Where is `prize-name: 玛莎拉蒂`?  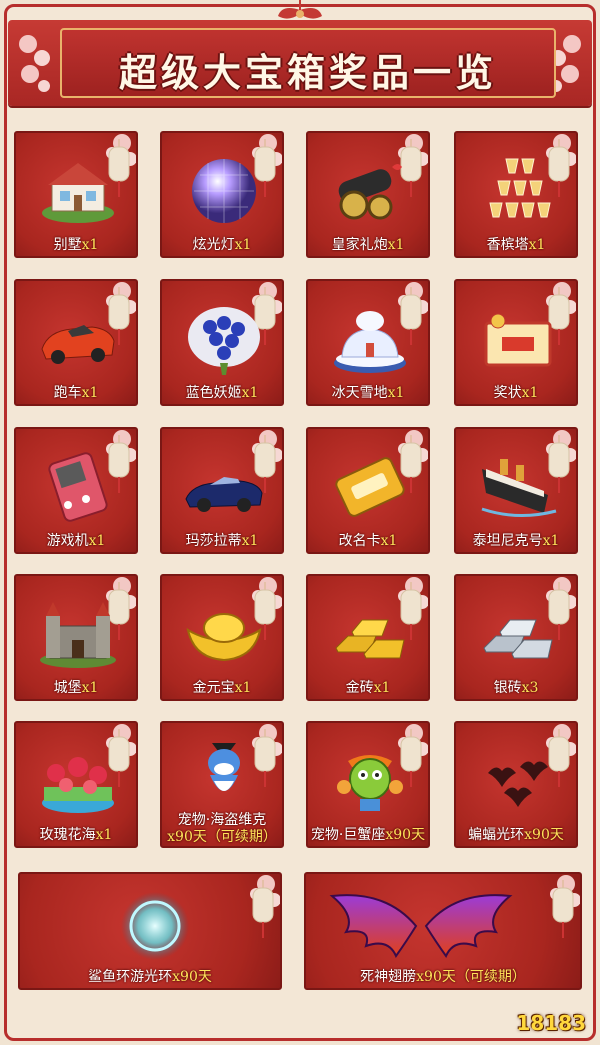 prize-name: 玛莎拉蒂 is located at coordinates (213, 541).